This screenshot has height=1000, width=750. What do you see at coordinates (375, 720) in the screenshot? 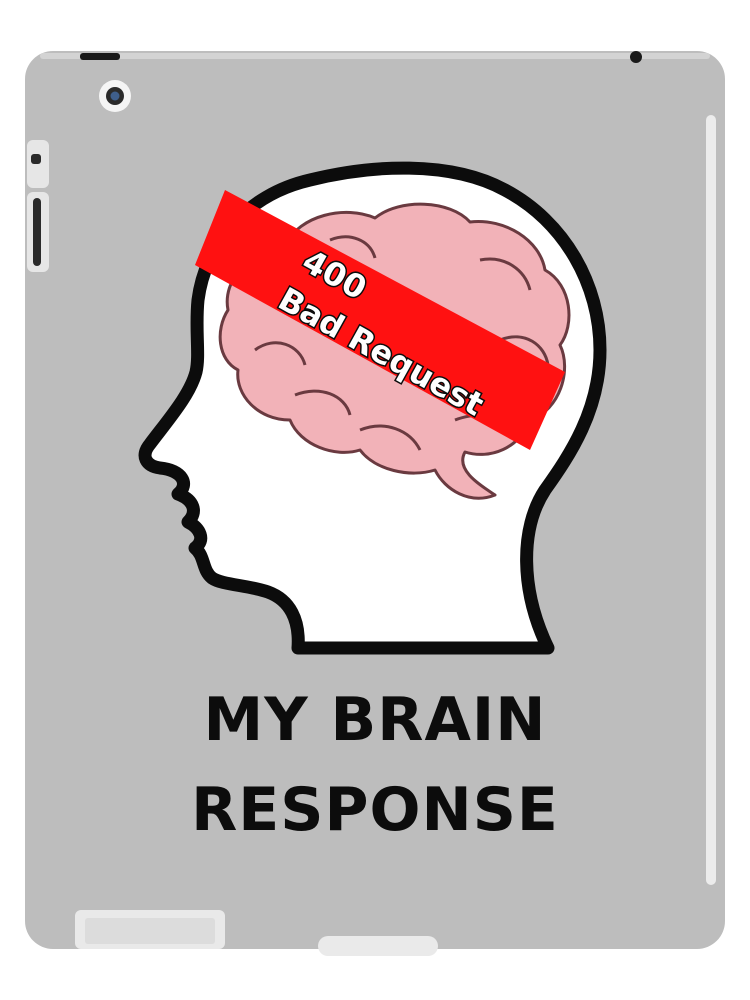
I see `caption-line-1: MY BRAIN` at bounding box center [375, 720].